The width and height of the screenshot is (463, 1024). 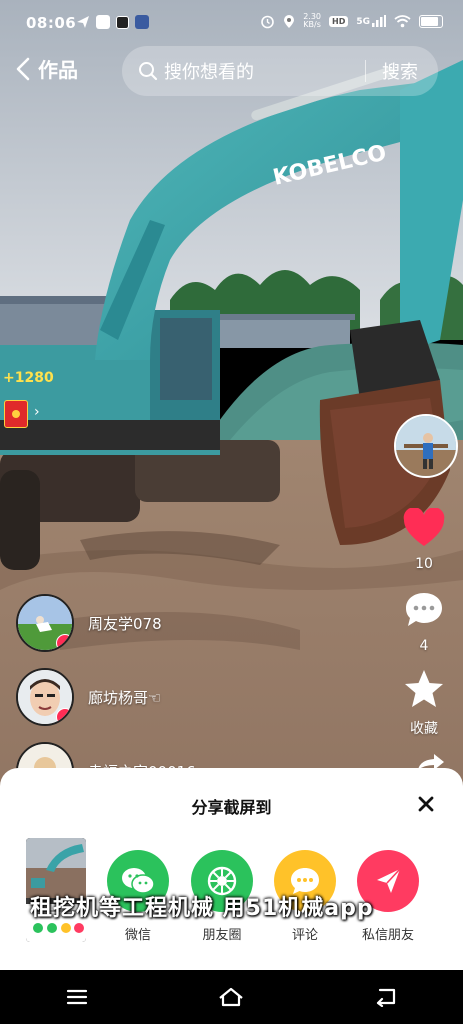 I want to click on share-moments-button: 朋友圈, so click(x=222, y=896).